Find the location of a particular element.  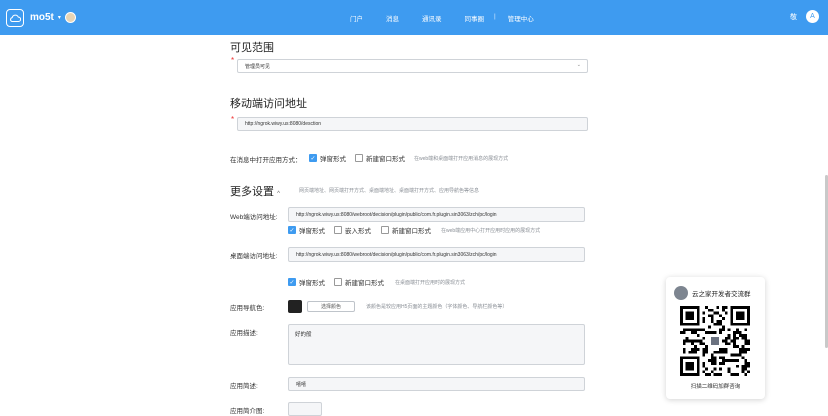

desktop-new-window-option: 新建窗口形式 is located at coordinates (359, 282).